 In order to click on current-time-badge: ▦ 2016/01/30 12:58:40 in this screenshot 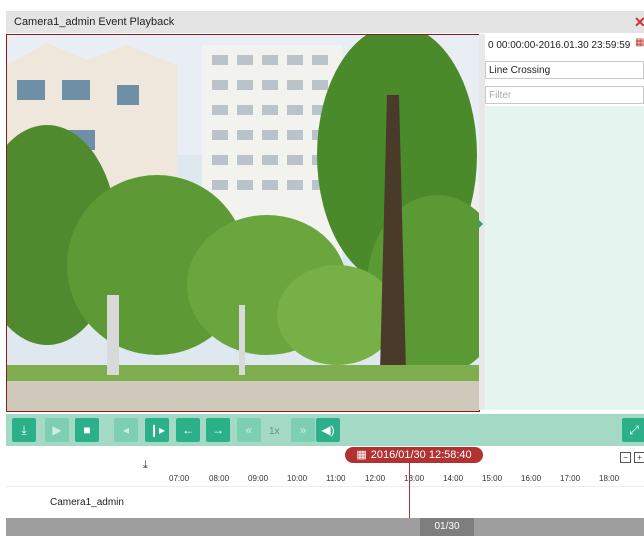, I will do `click(414, 455)`.